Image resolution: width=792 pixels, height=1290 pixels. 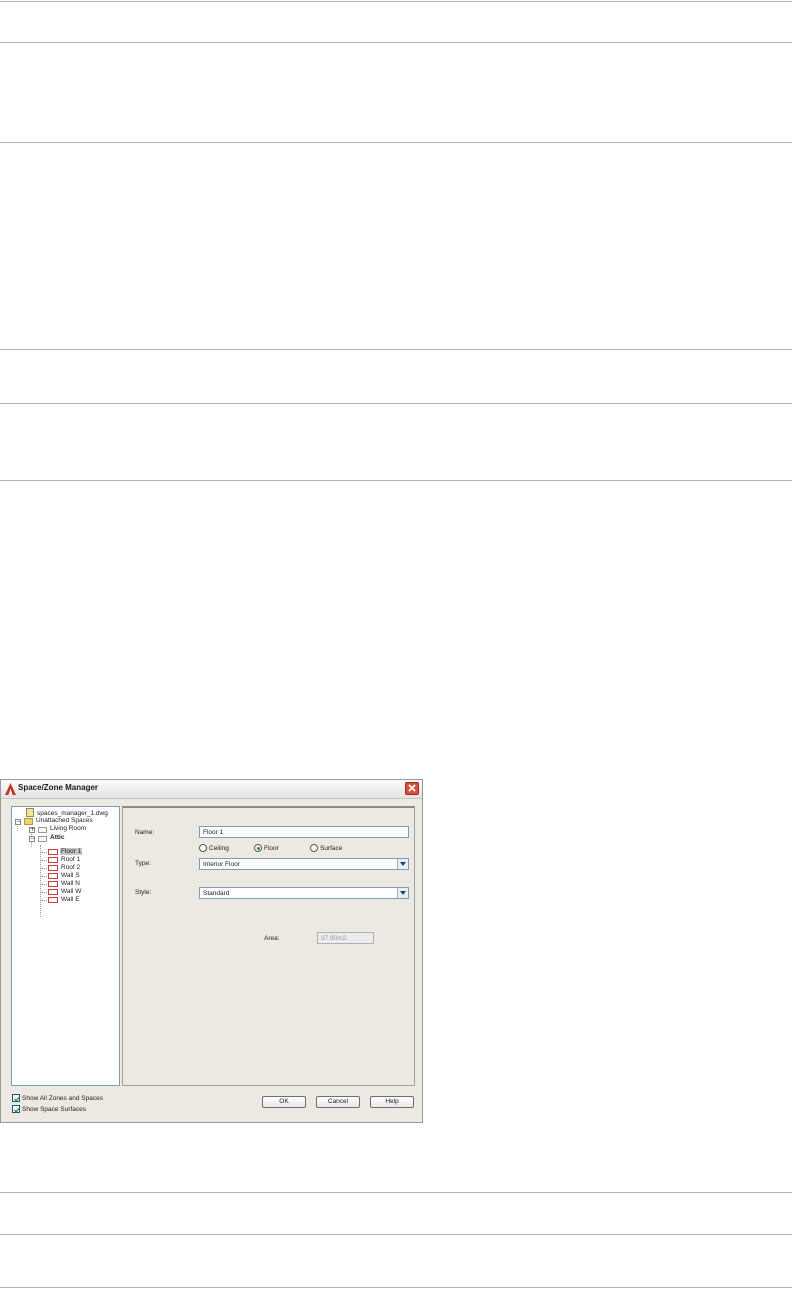 I want to click on ceiling-radio, so click(x=203, y=848).